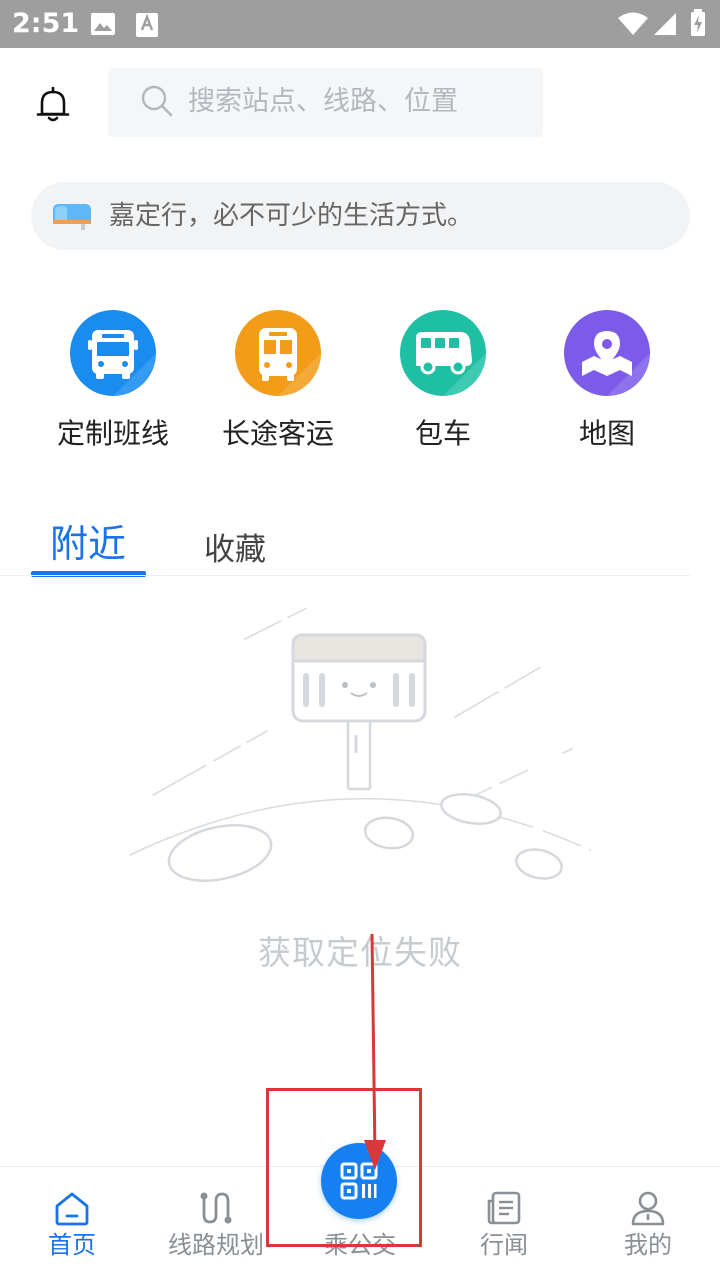 The width and height of the screenshot is (720, 1280). Describe the element at coordinates (323, 101) in the screenshot. I see `search-placeholder: 搜索站点、线路、位置` at that location.